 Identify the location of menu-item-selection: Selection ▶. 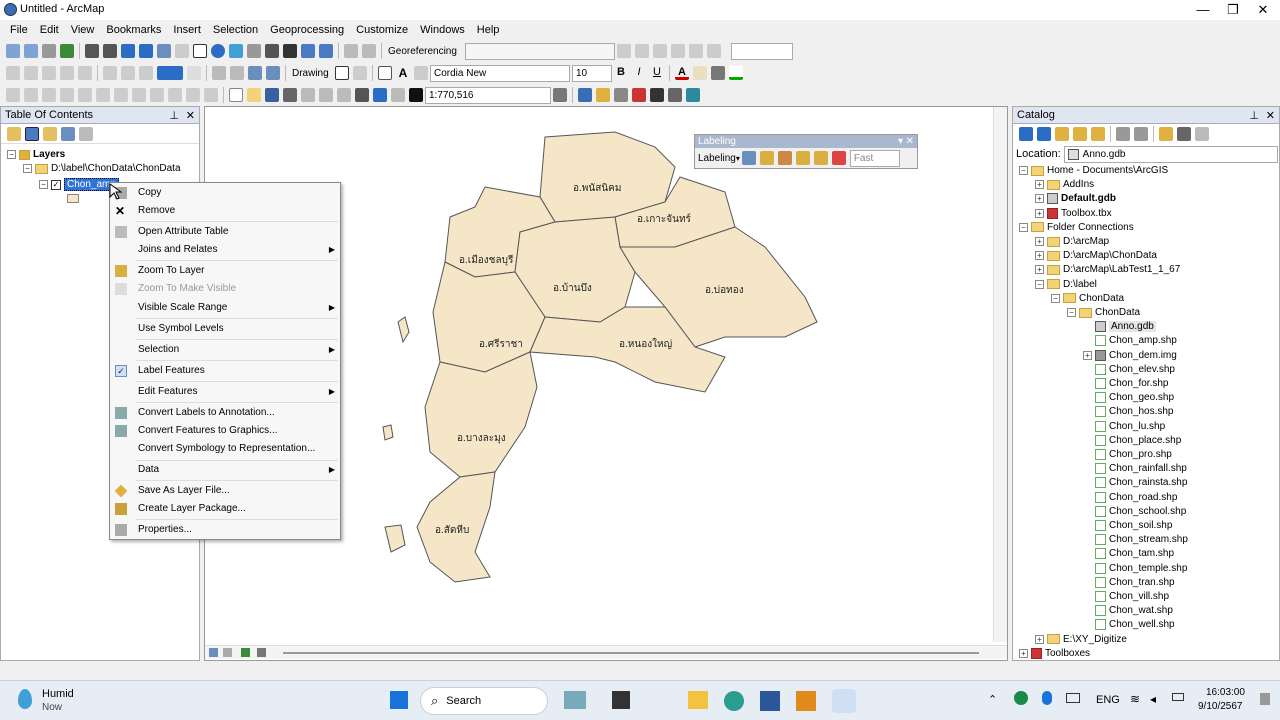
(225, 350).